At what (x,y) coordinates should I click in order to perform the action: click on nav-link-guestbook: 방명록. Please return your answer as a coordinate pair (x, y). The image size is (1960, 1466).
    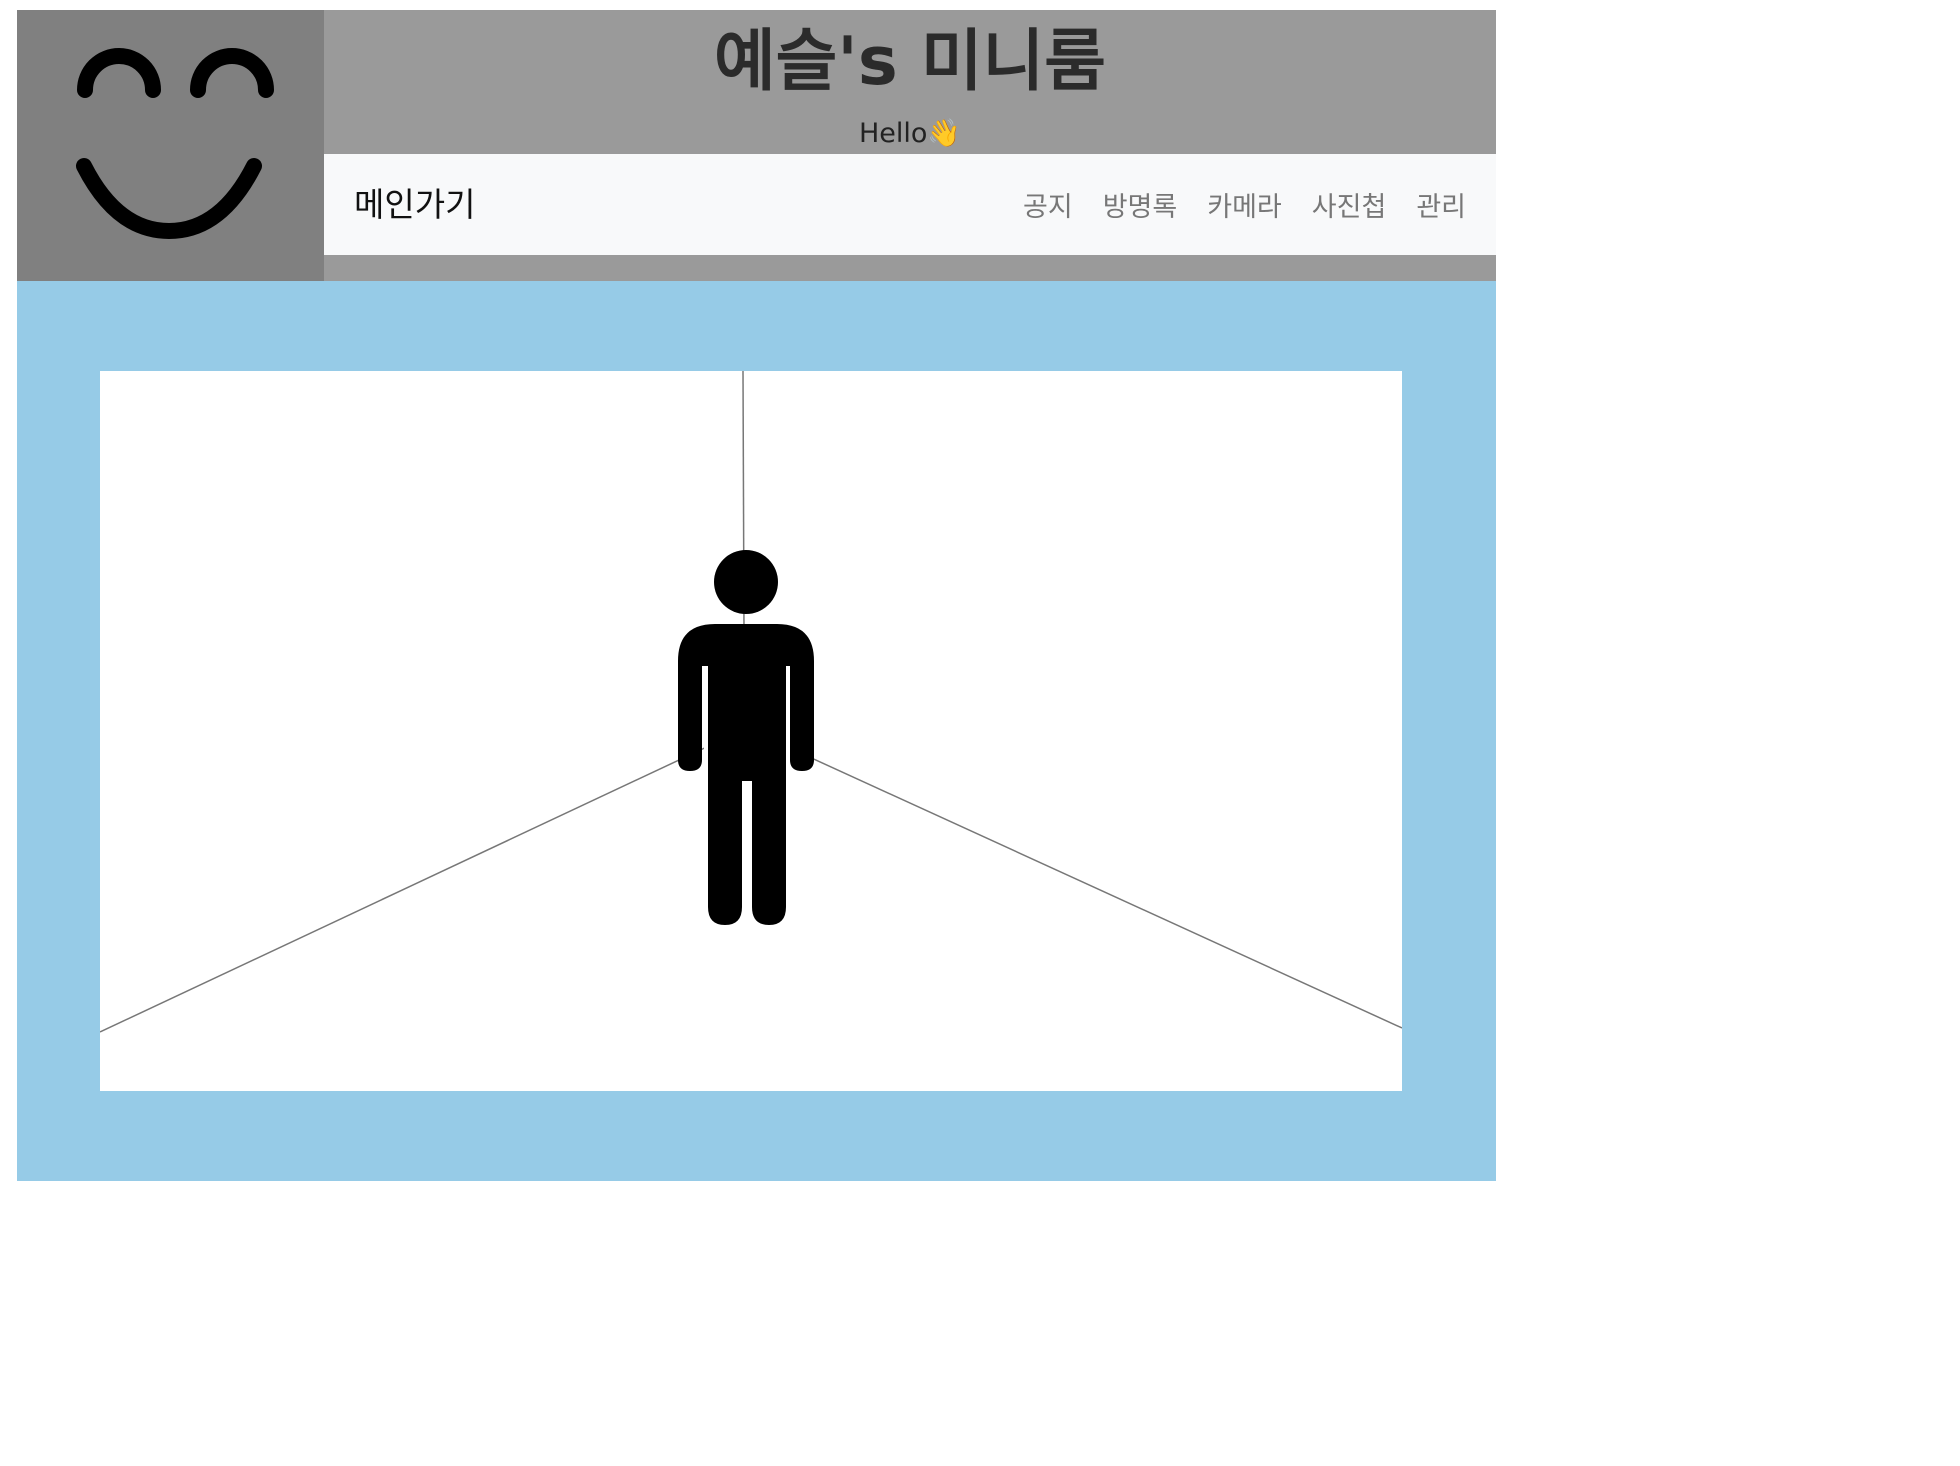
    Looking at the image, I should click on (1140, 204).